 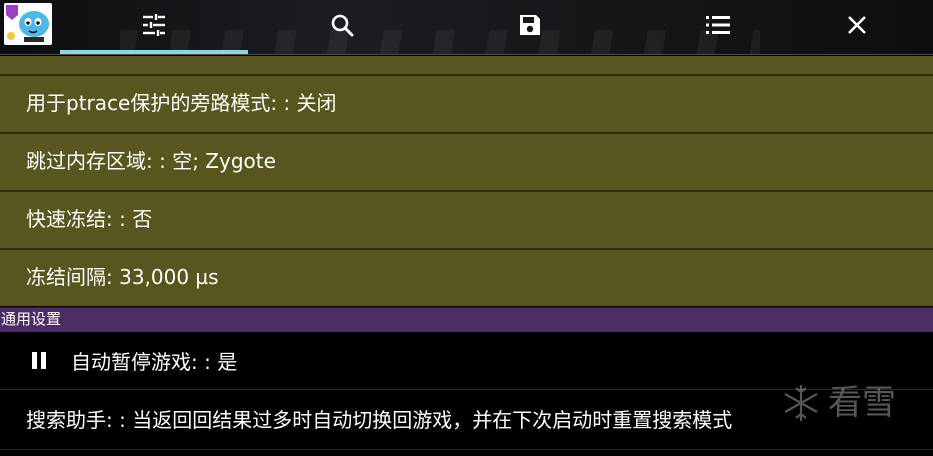 I want to click on settings-sliders-icon, so click(x=154, y=25).